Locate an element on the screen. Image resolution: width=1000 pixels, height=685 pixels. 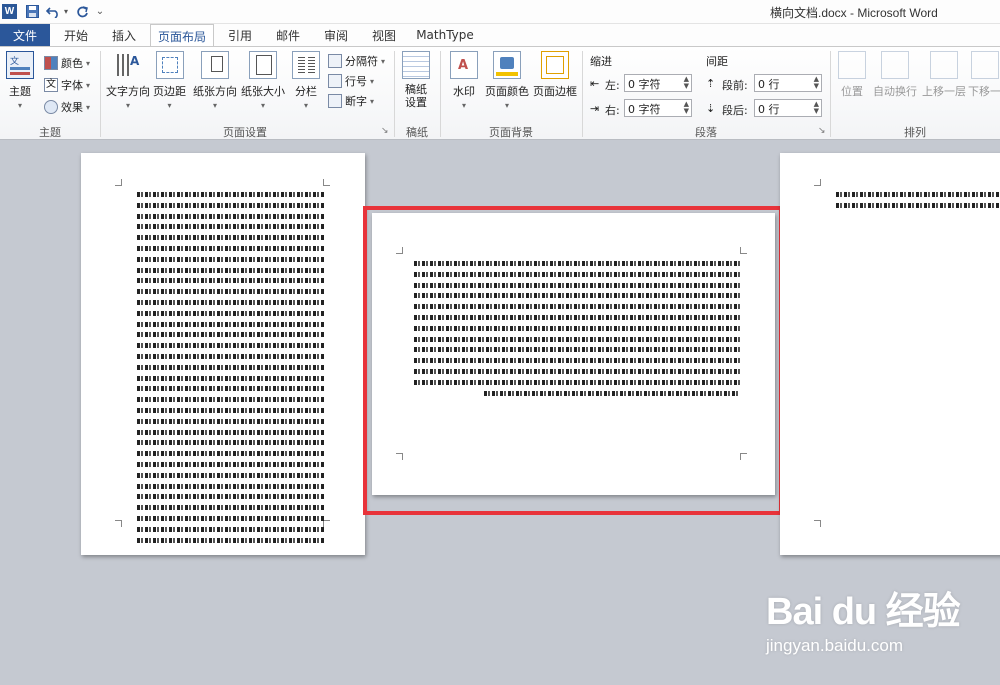
spacing-before-input: 0 行 ▲ ▼ is located at coordinates (788, 83).